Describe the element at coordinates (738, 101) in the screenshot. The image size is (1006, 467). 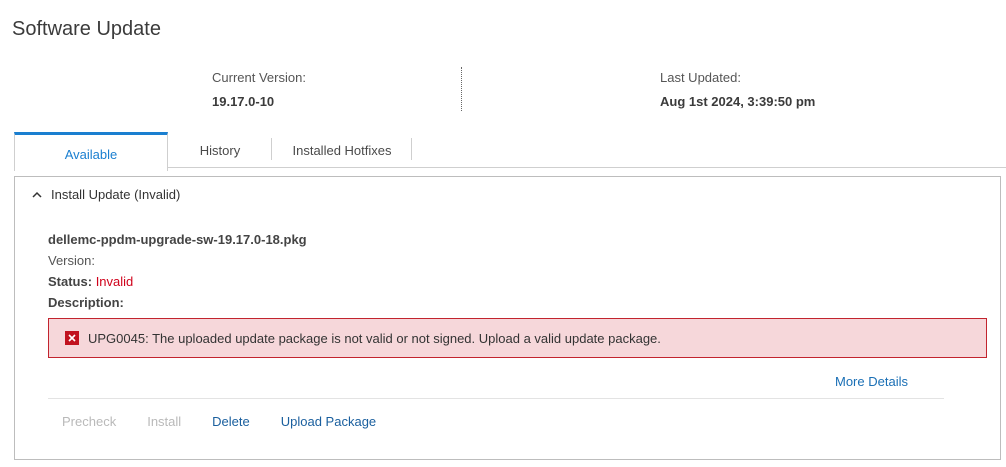
I see `last-updated-value: Aug 1st 2024, 3:39:50 pm` at that location.